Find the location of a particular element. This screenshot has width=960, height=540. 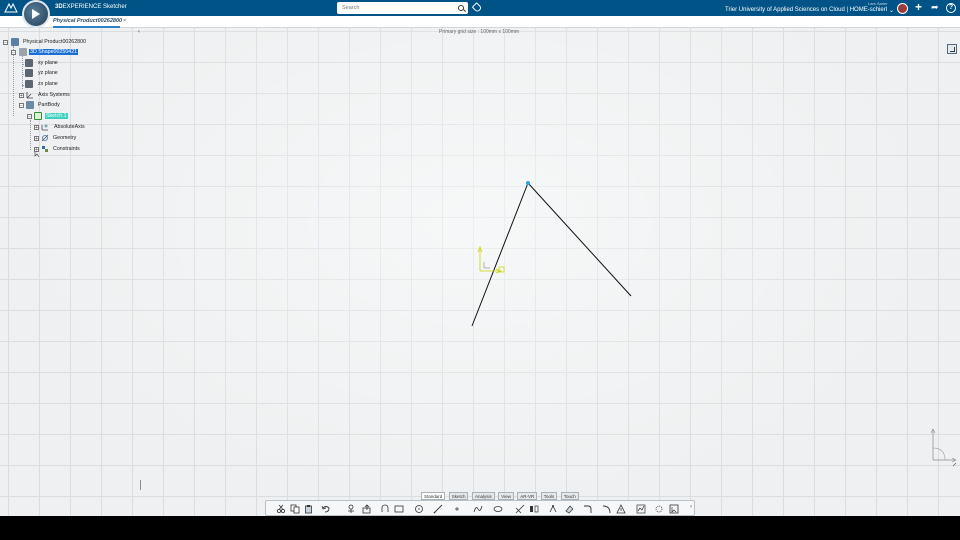

product-icon is located at coordinates (15, 42).